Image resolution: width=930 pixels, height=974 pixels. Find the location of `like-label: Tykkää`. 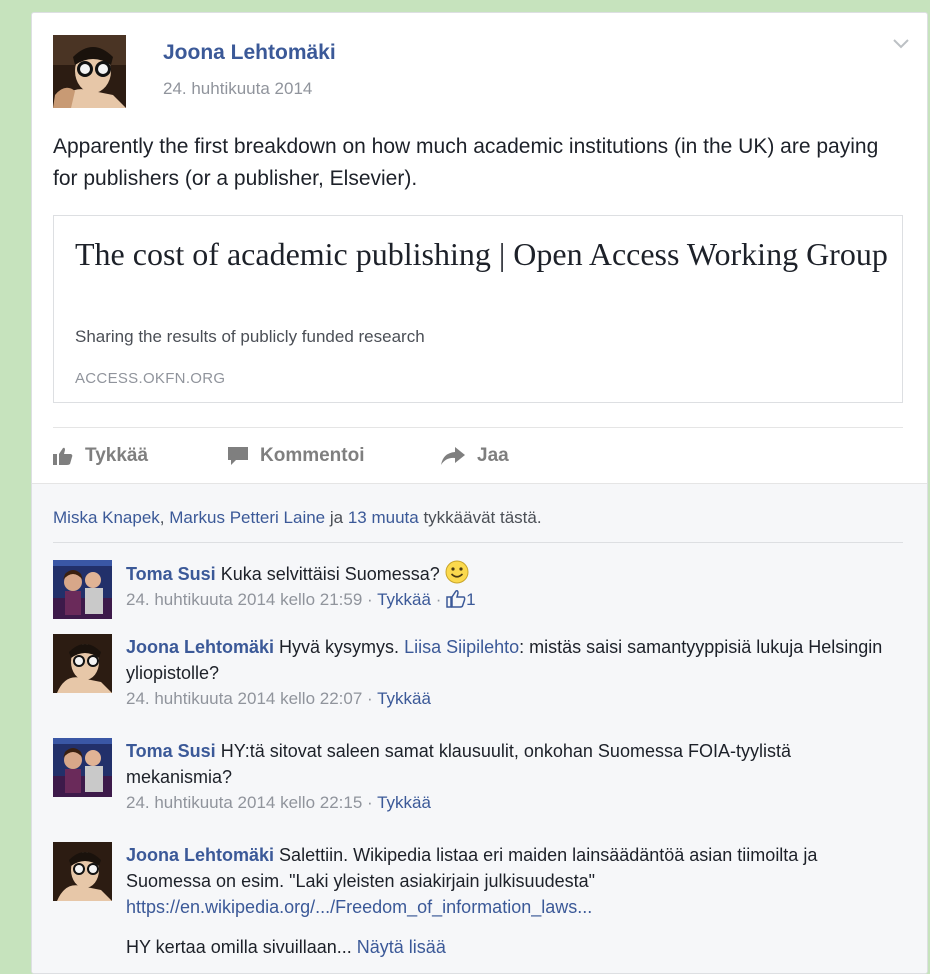

like-label: Tykkää is located at coordinates (117, 455).